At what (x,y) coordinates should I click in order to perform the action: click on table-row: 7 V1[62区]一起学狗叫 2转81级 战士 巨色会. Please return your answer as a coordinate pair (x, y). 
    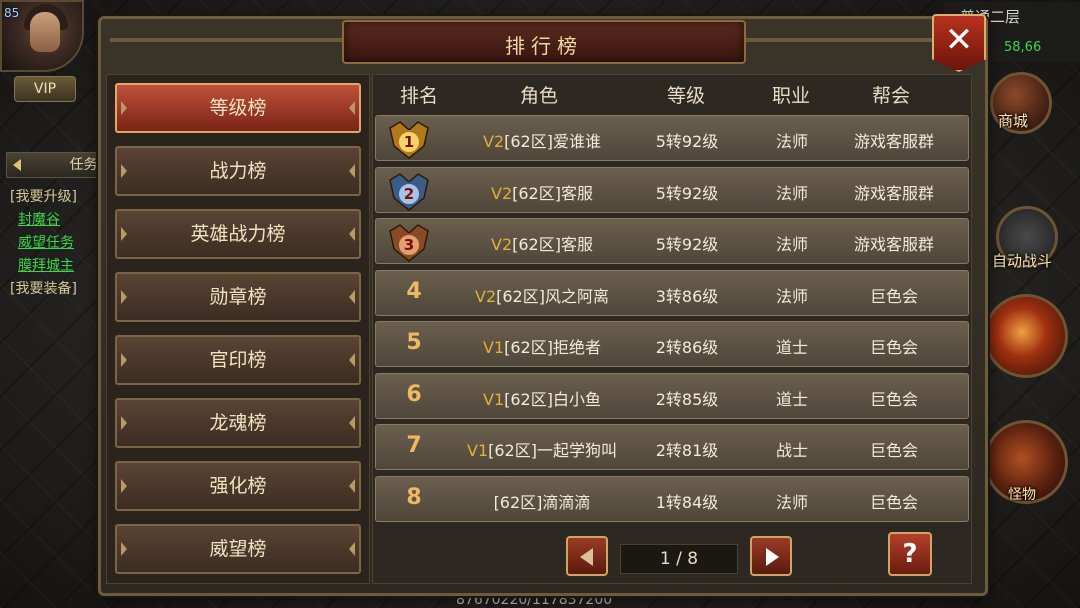
    Looking at the image, I should click on (672, 447).